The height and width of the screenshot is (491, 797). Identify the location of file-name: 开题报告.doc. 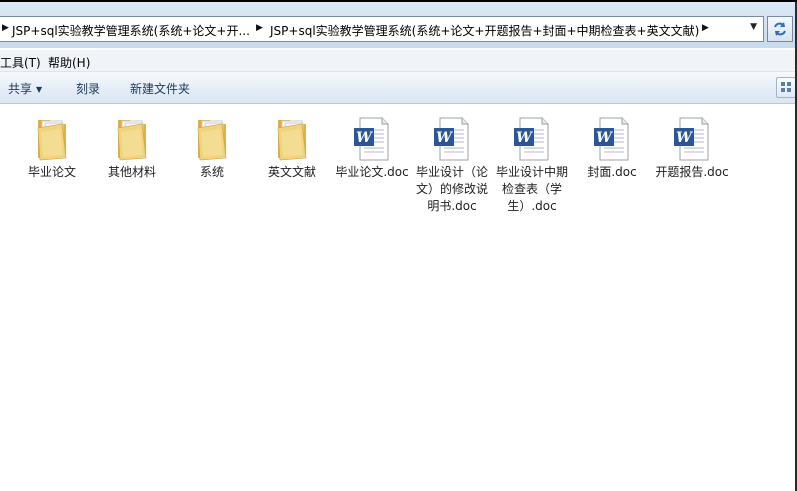
(692, 172).